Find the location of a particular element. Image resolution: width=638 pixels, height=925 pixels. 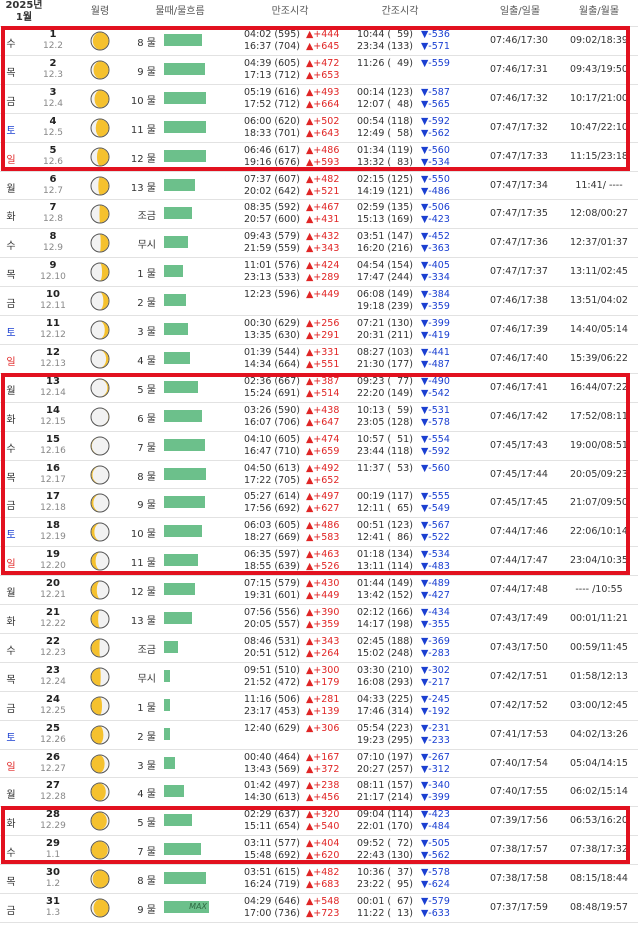

sunrise-sunset: 07:45/17:43 is located at coordinates (519, 445).